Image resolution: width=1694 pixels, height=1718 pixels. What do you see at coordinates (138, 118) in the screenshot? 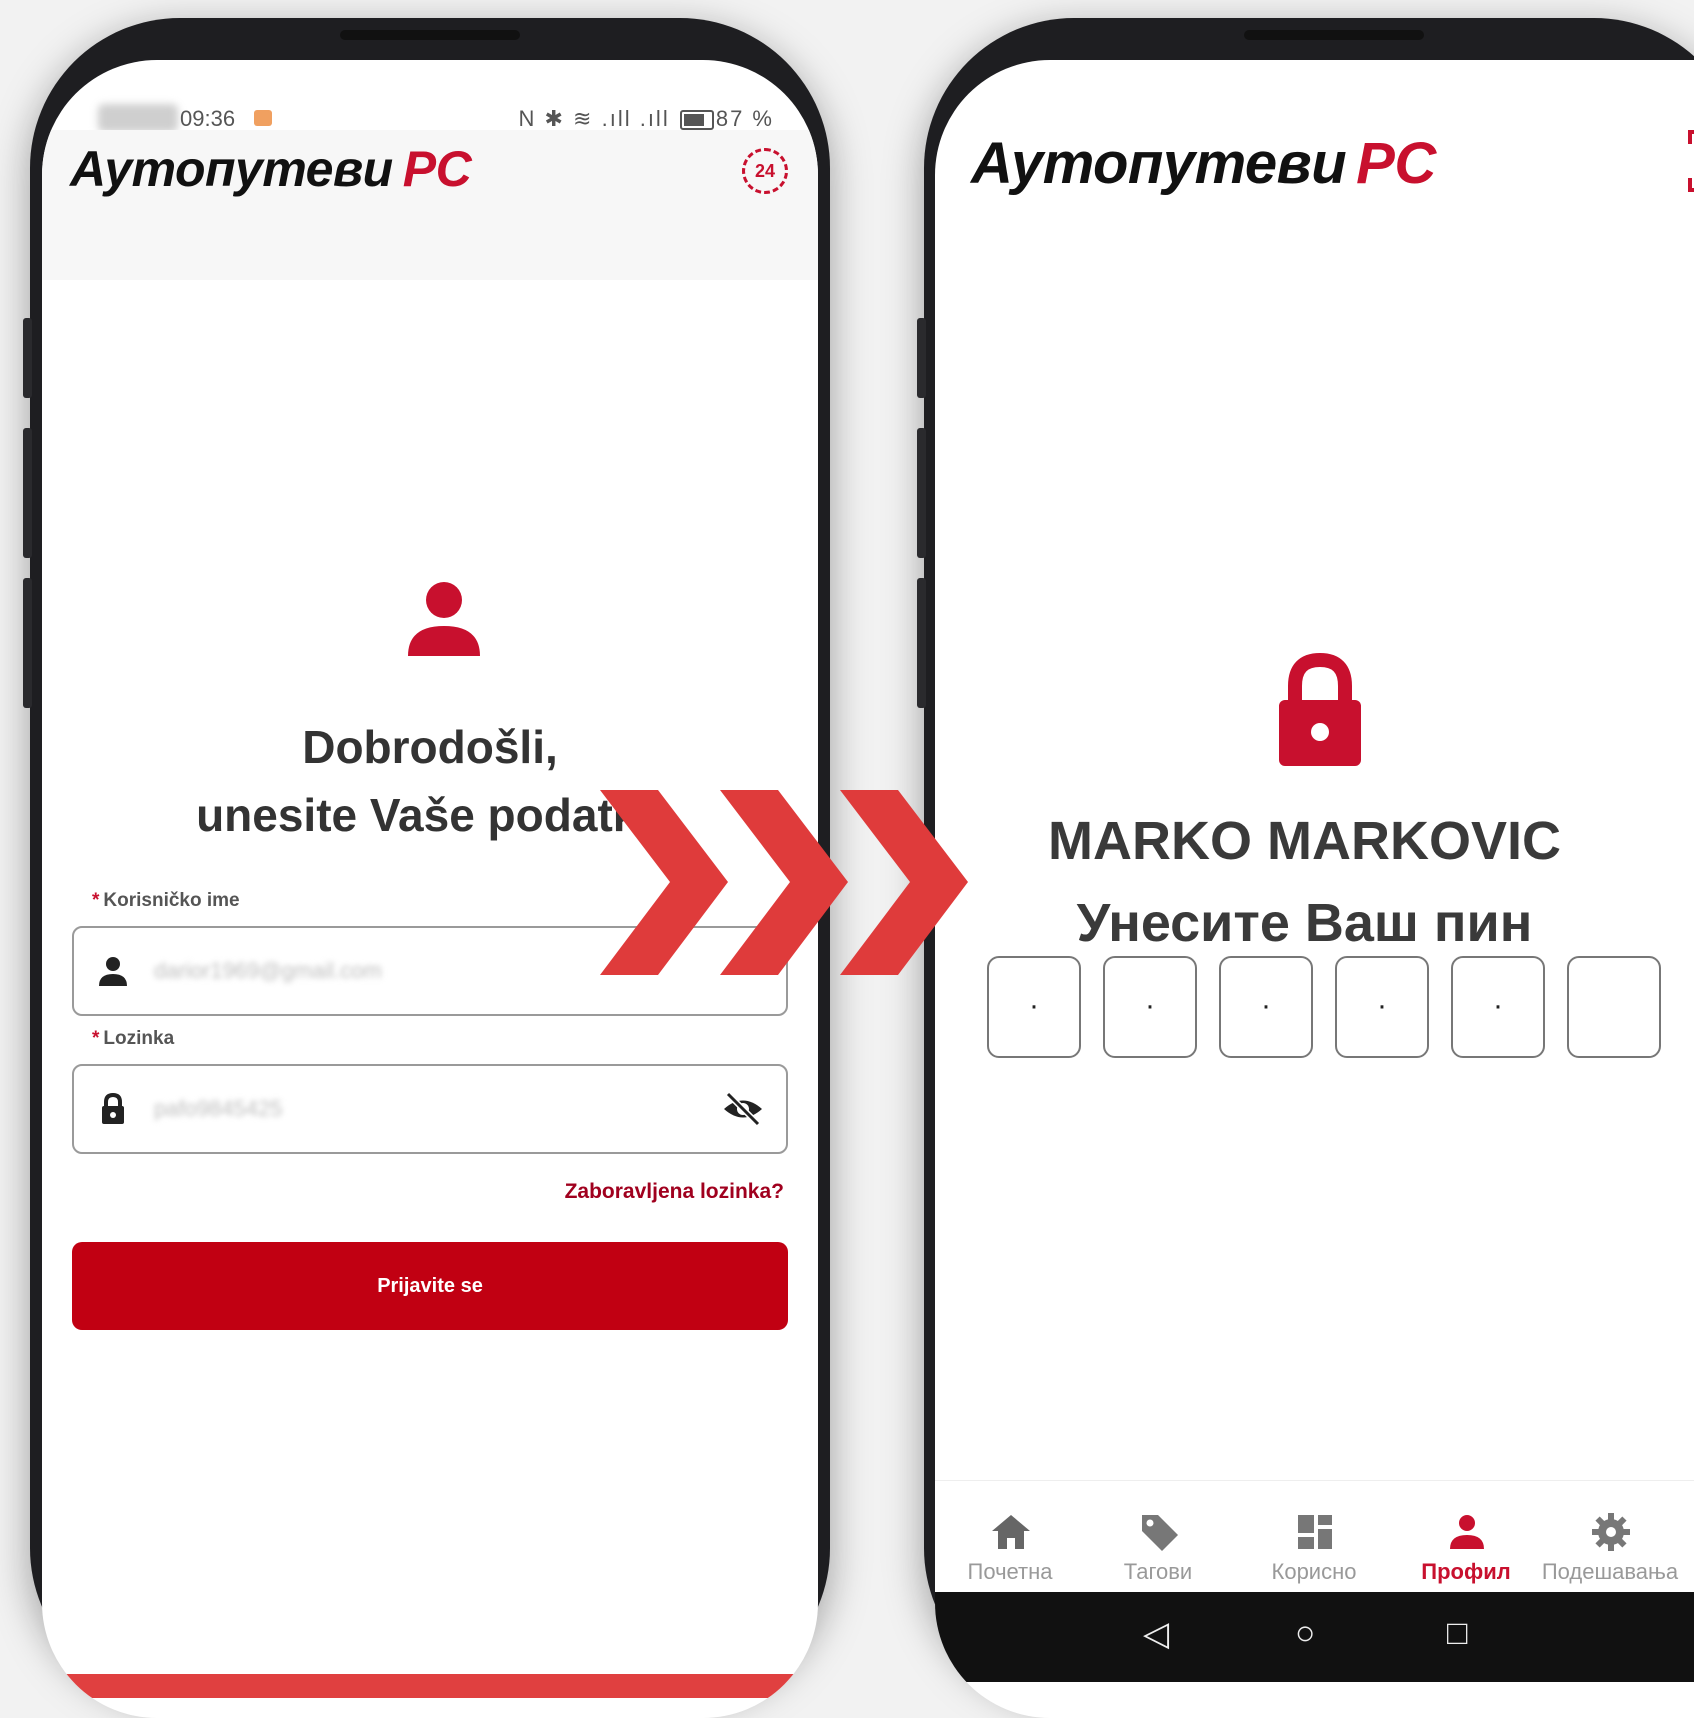
I see `carrier-blur` at bounding box center [138, 118].